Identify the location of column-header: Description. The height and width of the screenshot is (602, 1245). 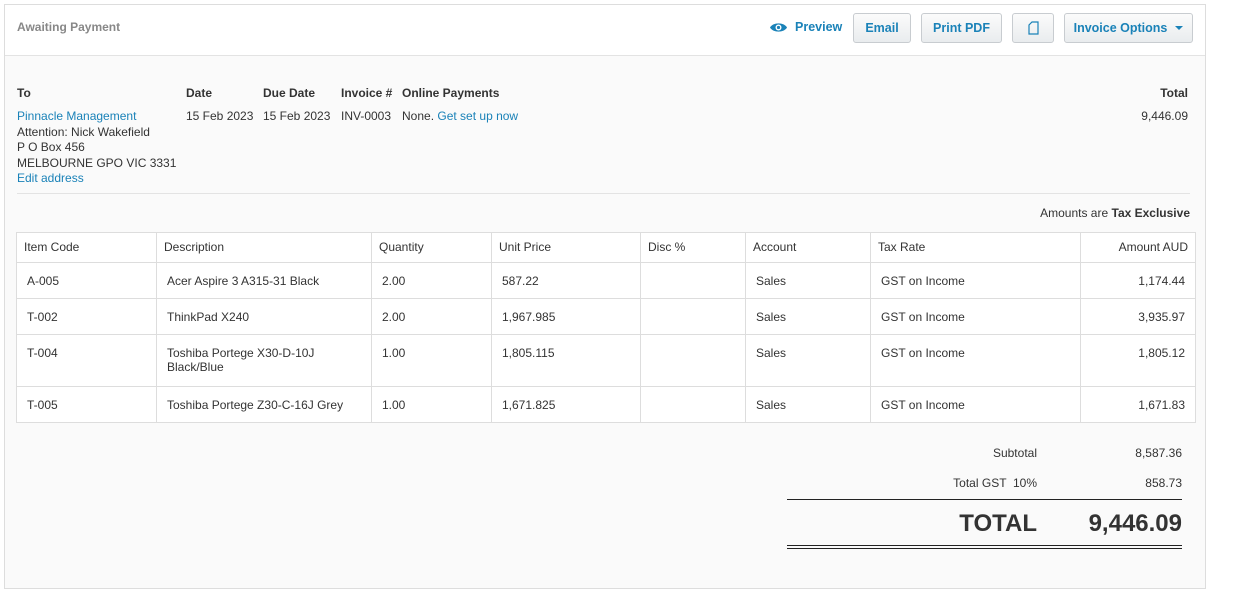
(264, 247).